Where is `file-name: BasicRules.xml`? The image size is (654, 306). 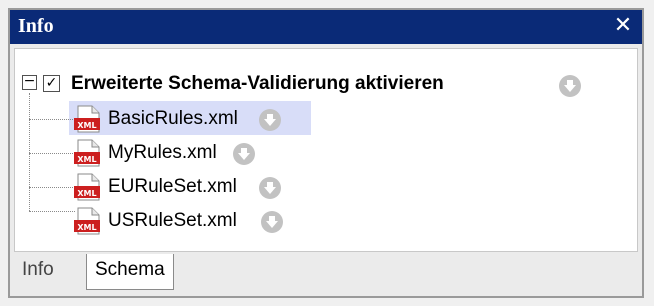
file-name: BasicRules.xml is located at coordinates (173, 118).